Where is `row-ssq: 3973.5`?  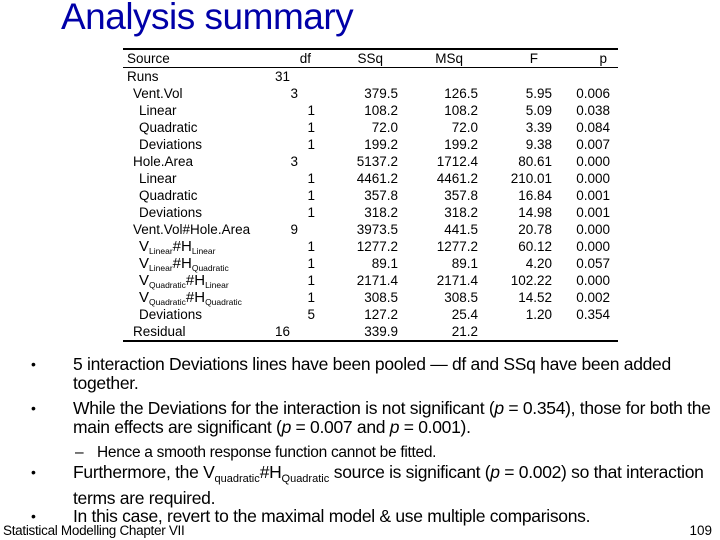
row-ssq: 3973.5 is located at coordinates (377, 229).